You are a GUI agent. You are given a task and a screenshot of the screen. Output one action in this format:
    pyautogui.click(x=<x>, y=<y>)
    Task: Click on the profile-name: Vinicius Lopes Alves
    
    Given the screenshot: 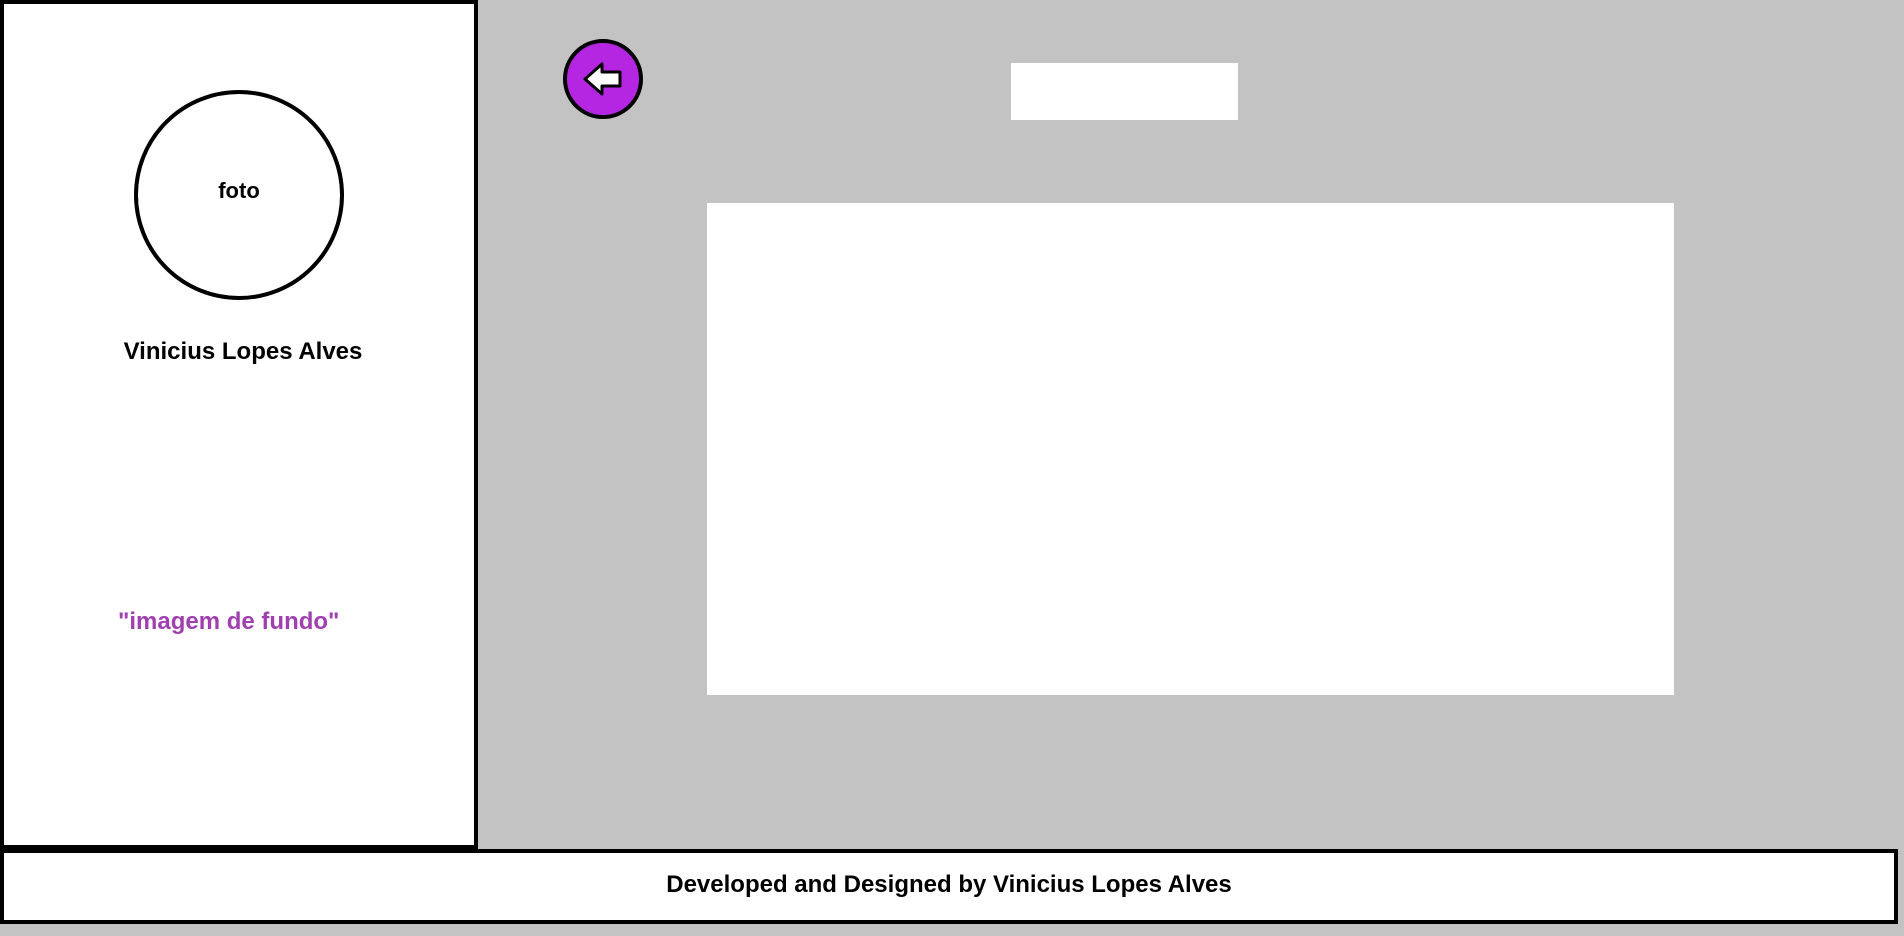 What is the action you would take?
    pyautogui.click(x=243, y=351)
    